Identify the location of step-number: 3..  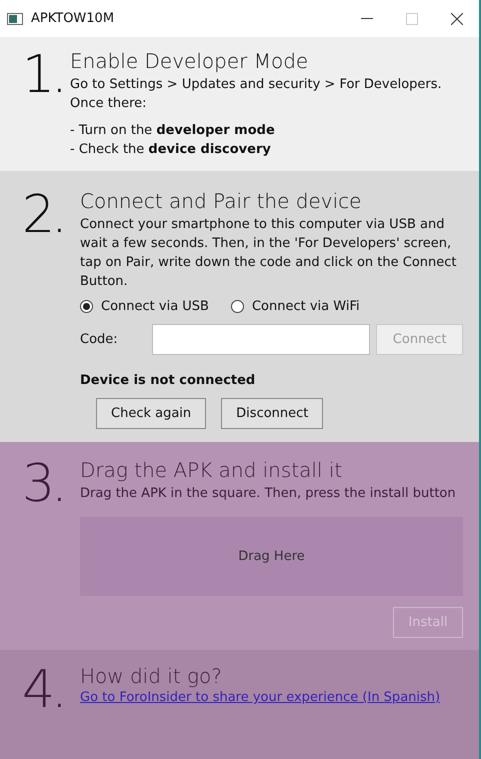
(43, 487).